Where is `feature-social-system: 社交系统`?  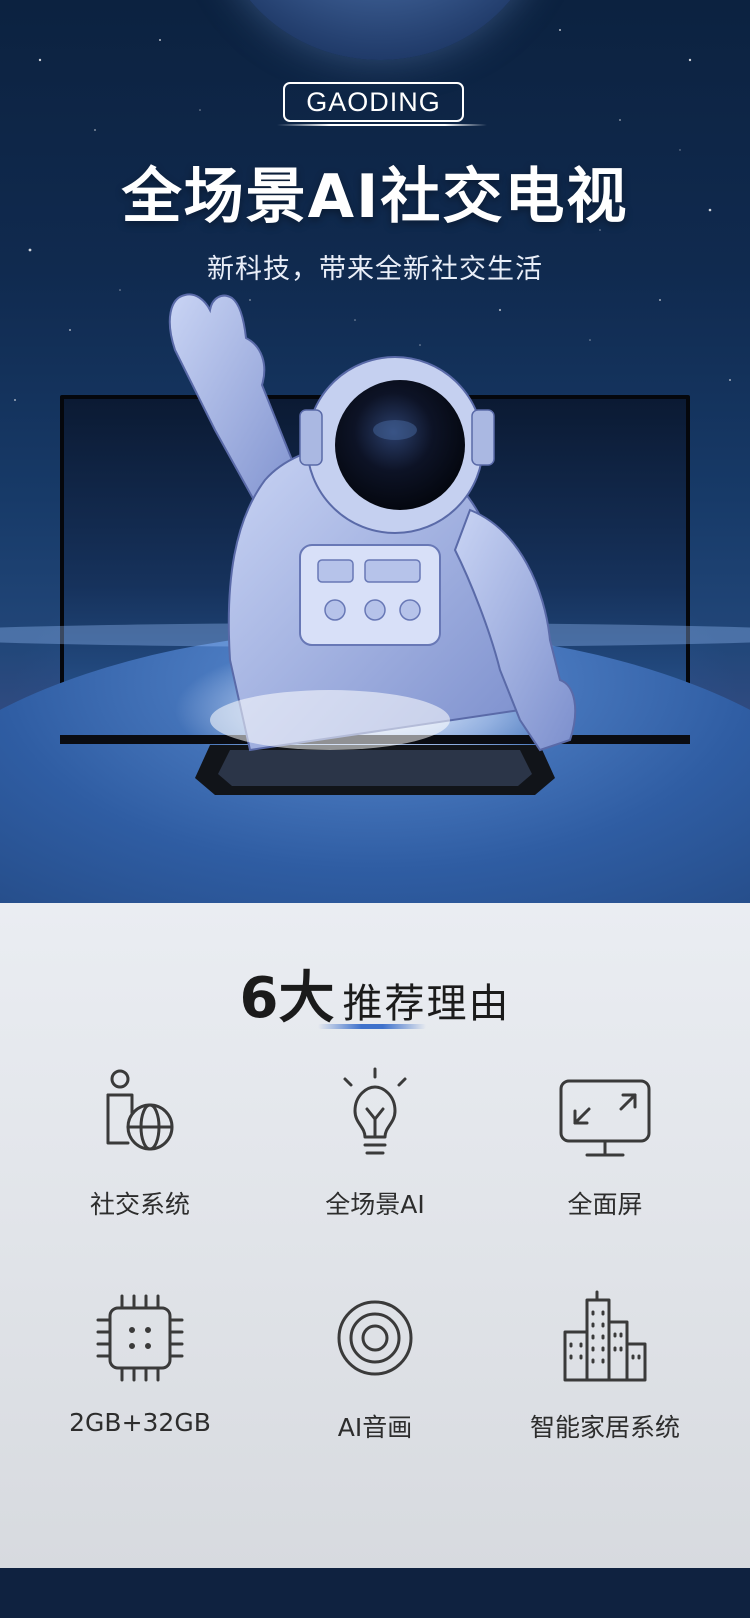 feature-social-system: 社交系统 is located at coordinates (140, 1160).